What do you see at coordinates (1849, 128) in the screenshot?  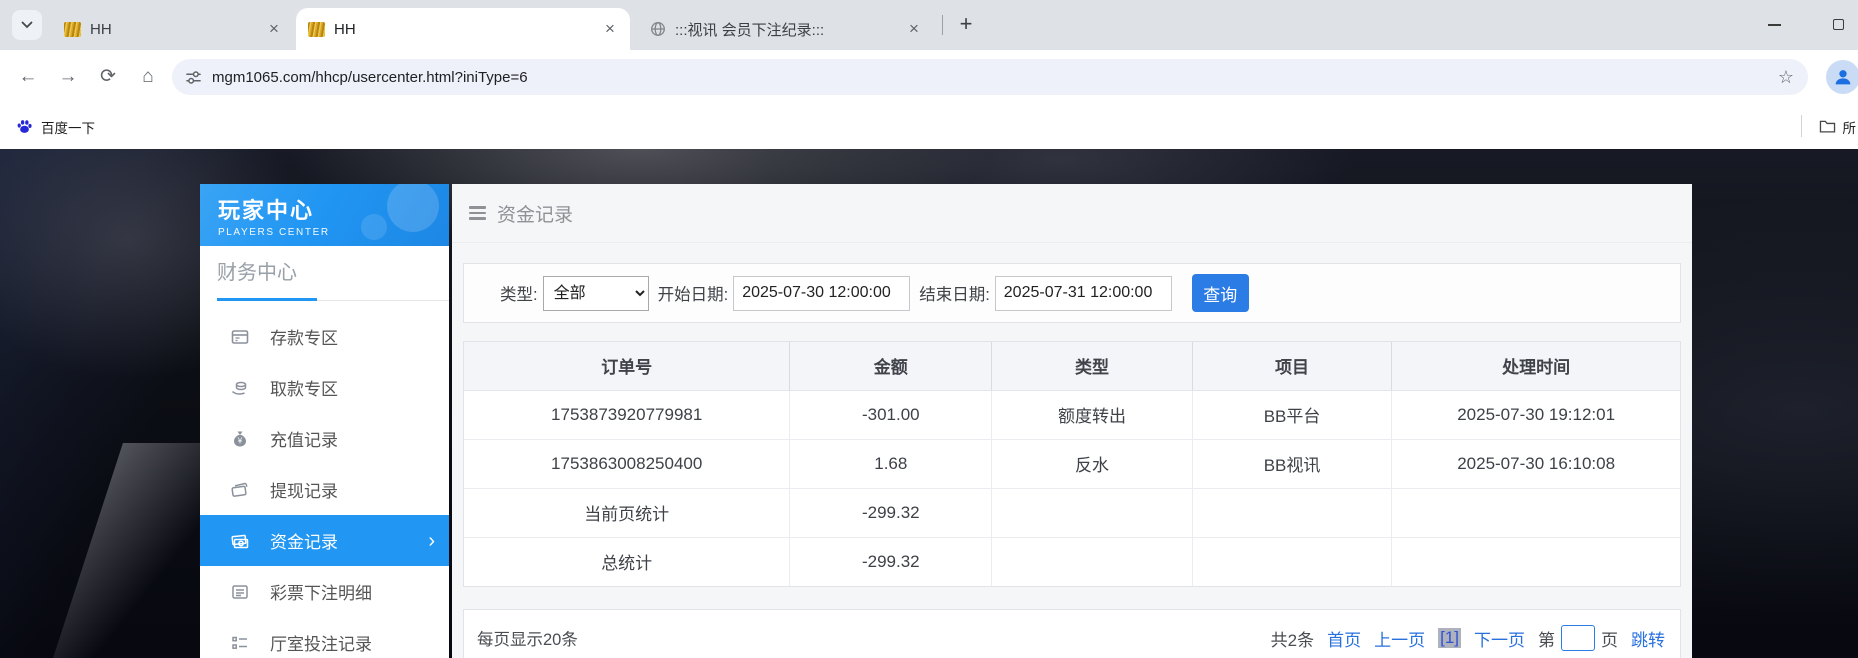 I see `all-bookmarks-label: 所` at bounding box center [1849, 128].